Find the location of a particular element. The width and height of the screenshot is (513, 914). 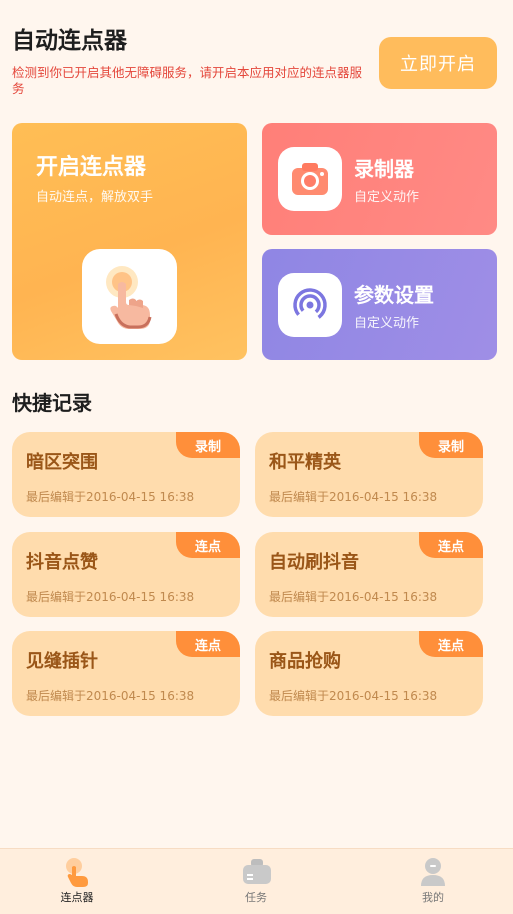

bottom-tab-bar: 连点器 任务 我的 is located at coordinates (256, 881).